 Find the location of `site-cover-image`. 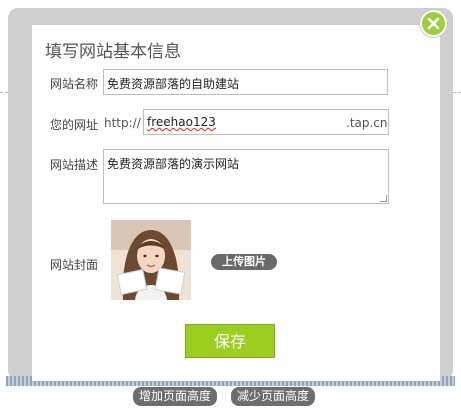

site-cover-image is located at coordinates (151, 260).